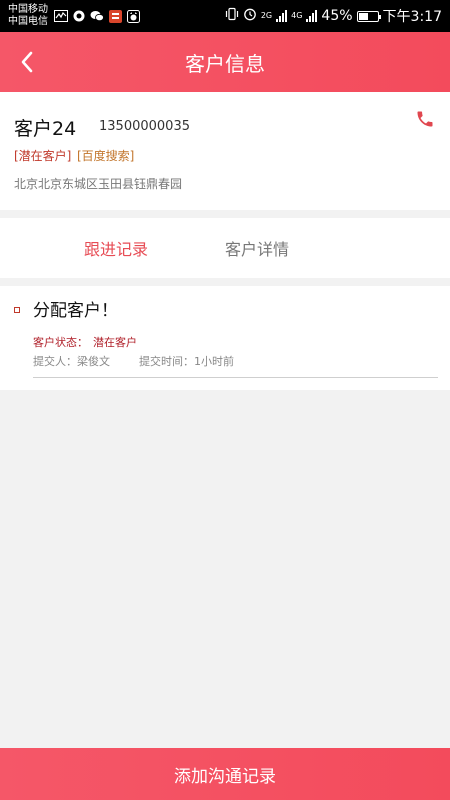  I want to click on add-communication-record-button: 添加沟通记录, so click(225, 774).